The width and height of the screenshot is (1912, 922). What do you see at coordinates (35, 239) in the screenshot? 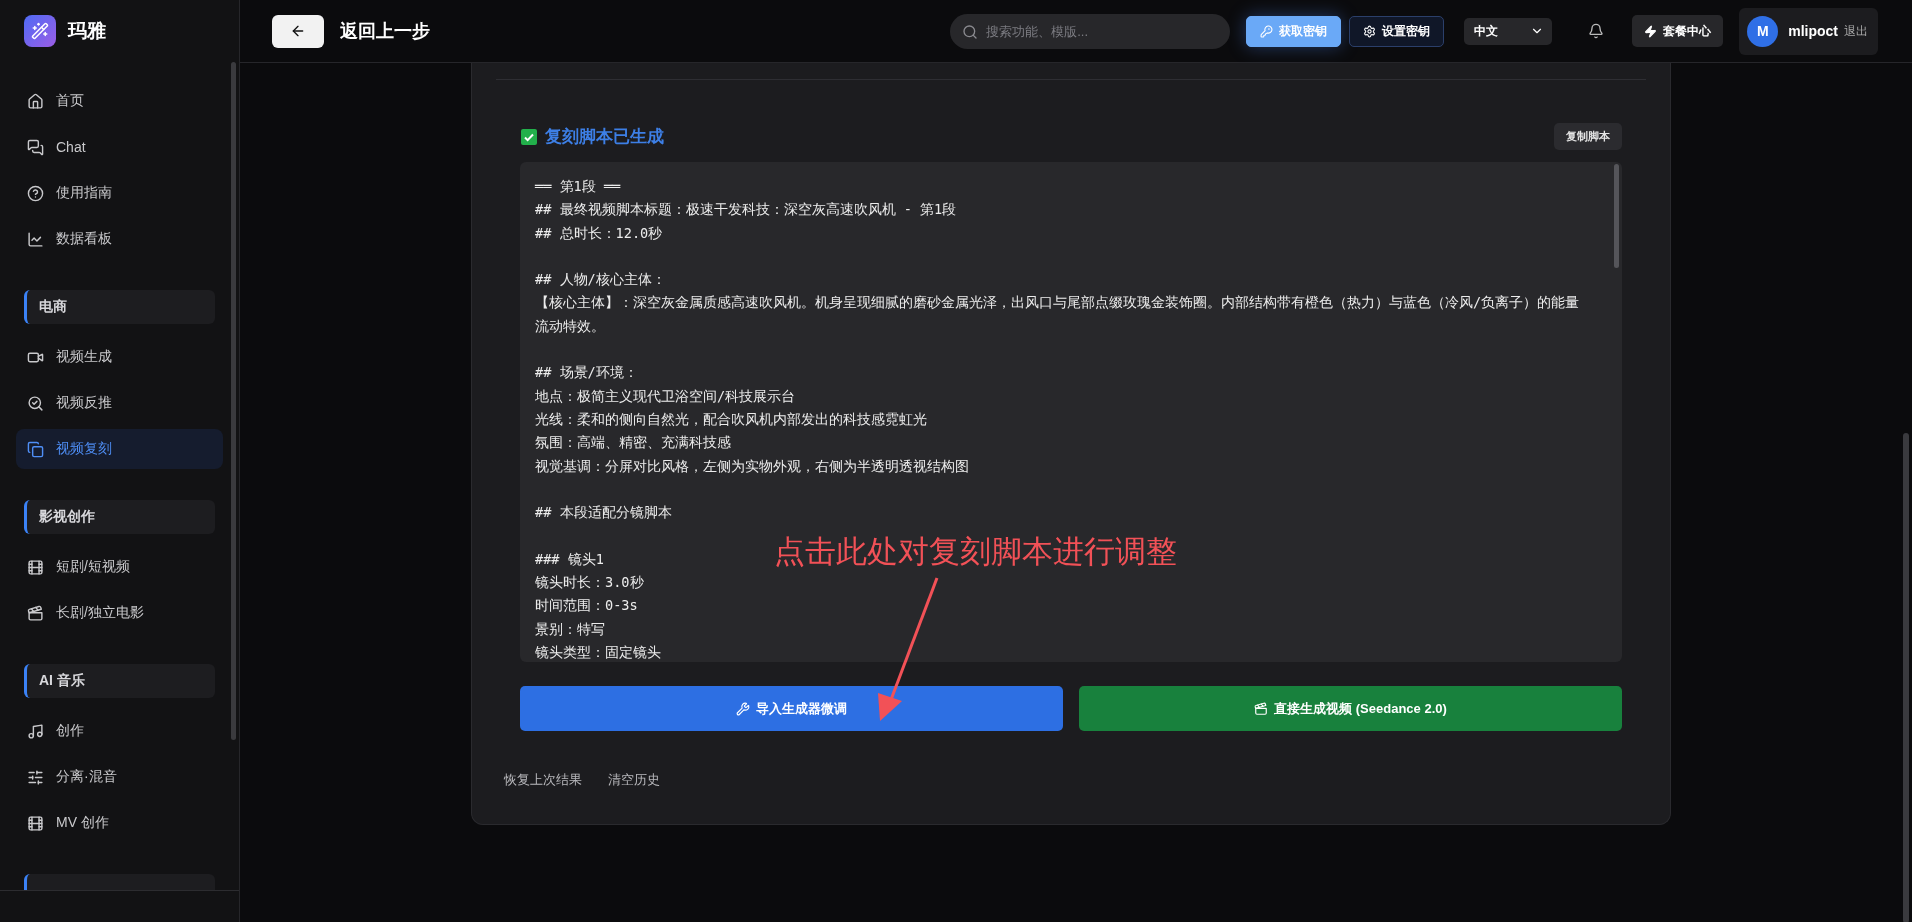
I see `line-chart-icon` at bounding box center [35, 239].